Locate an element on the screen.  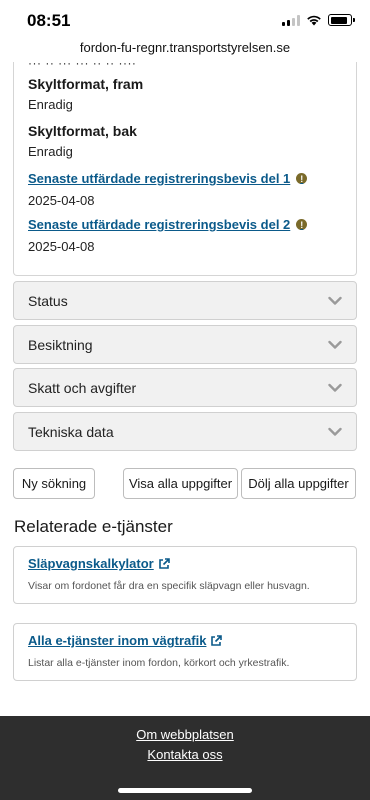
accordion-label: Status is located at coordinates (48, 300).